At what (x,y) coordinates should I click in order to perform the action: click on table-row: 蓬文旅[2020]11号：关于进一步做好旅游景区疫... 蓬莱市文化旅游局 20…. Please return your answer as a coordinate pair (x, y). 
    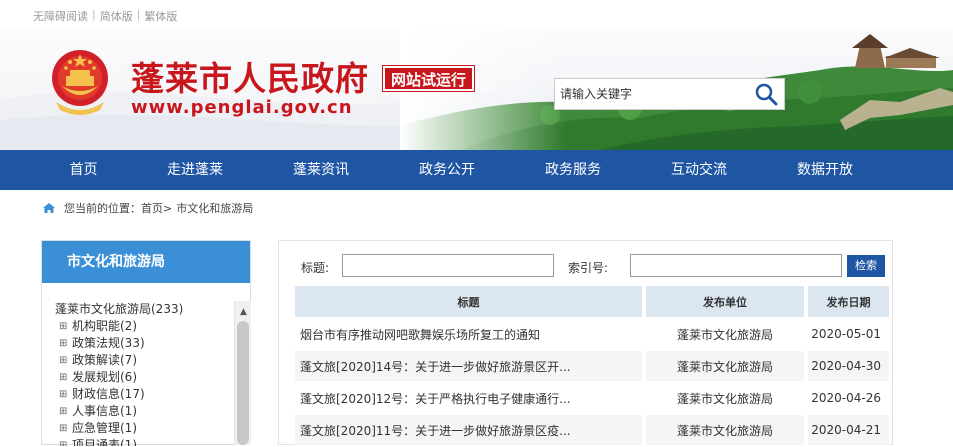
    Looking at the image, I should click on (592, 430).